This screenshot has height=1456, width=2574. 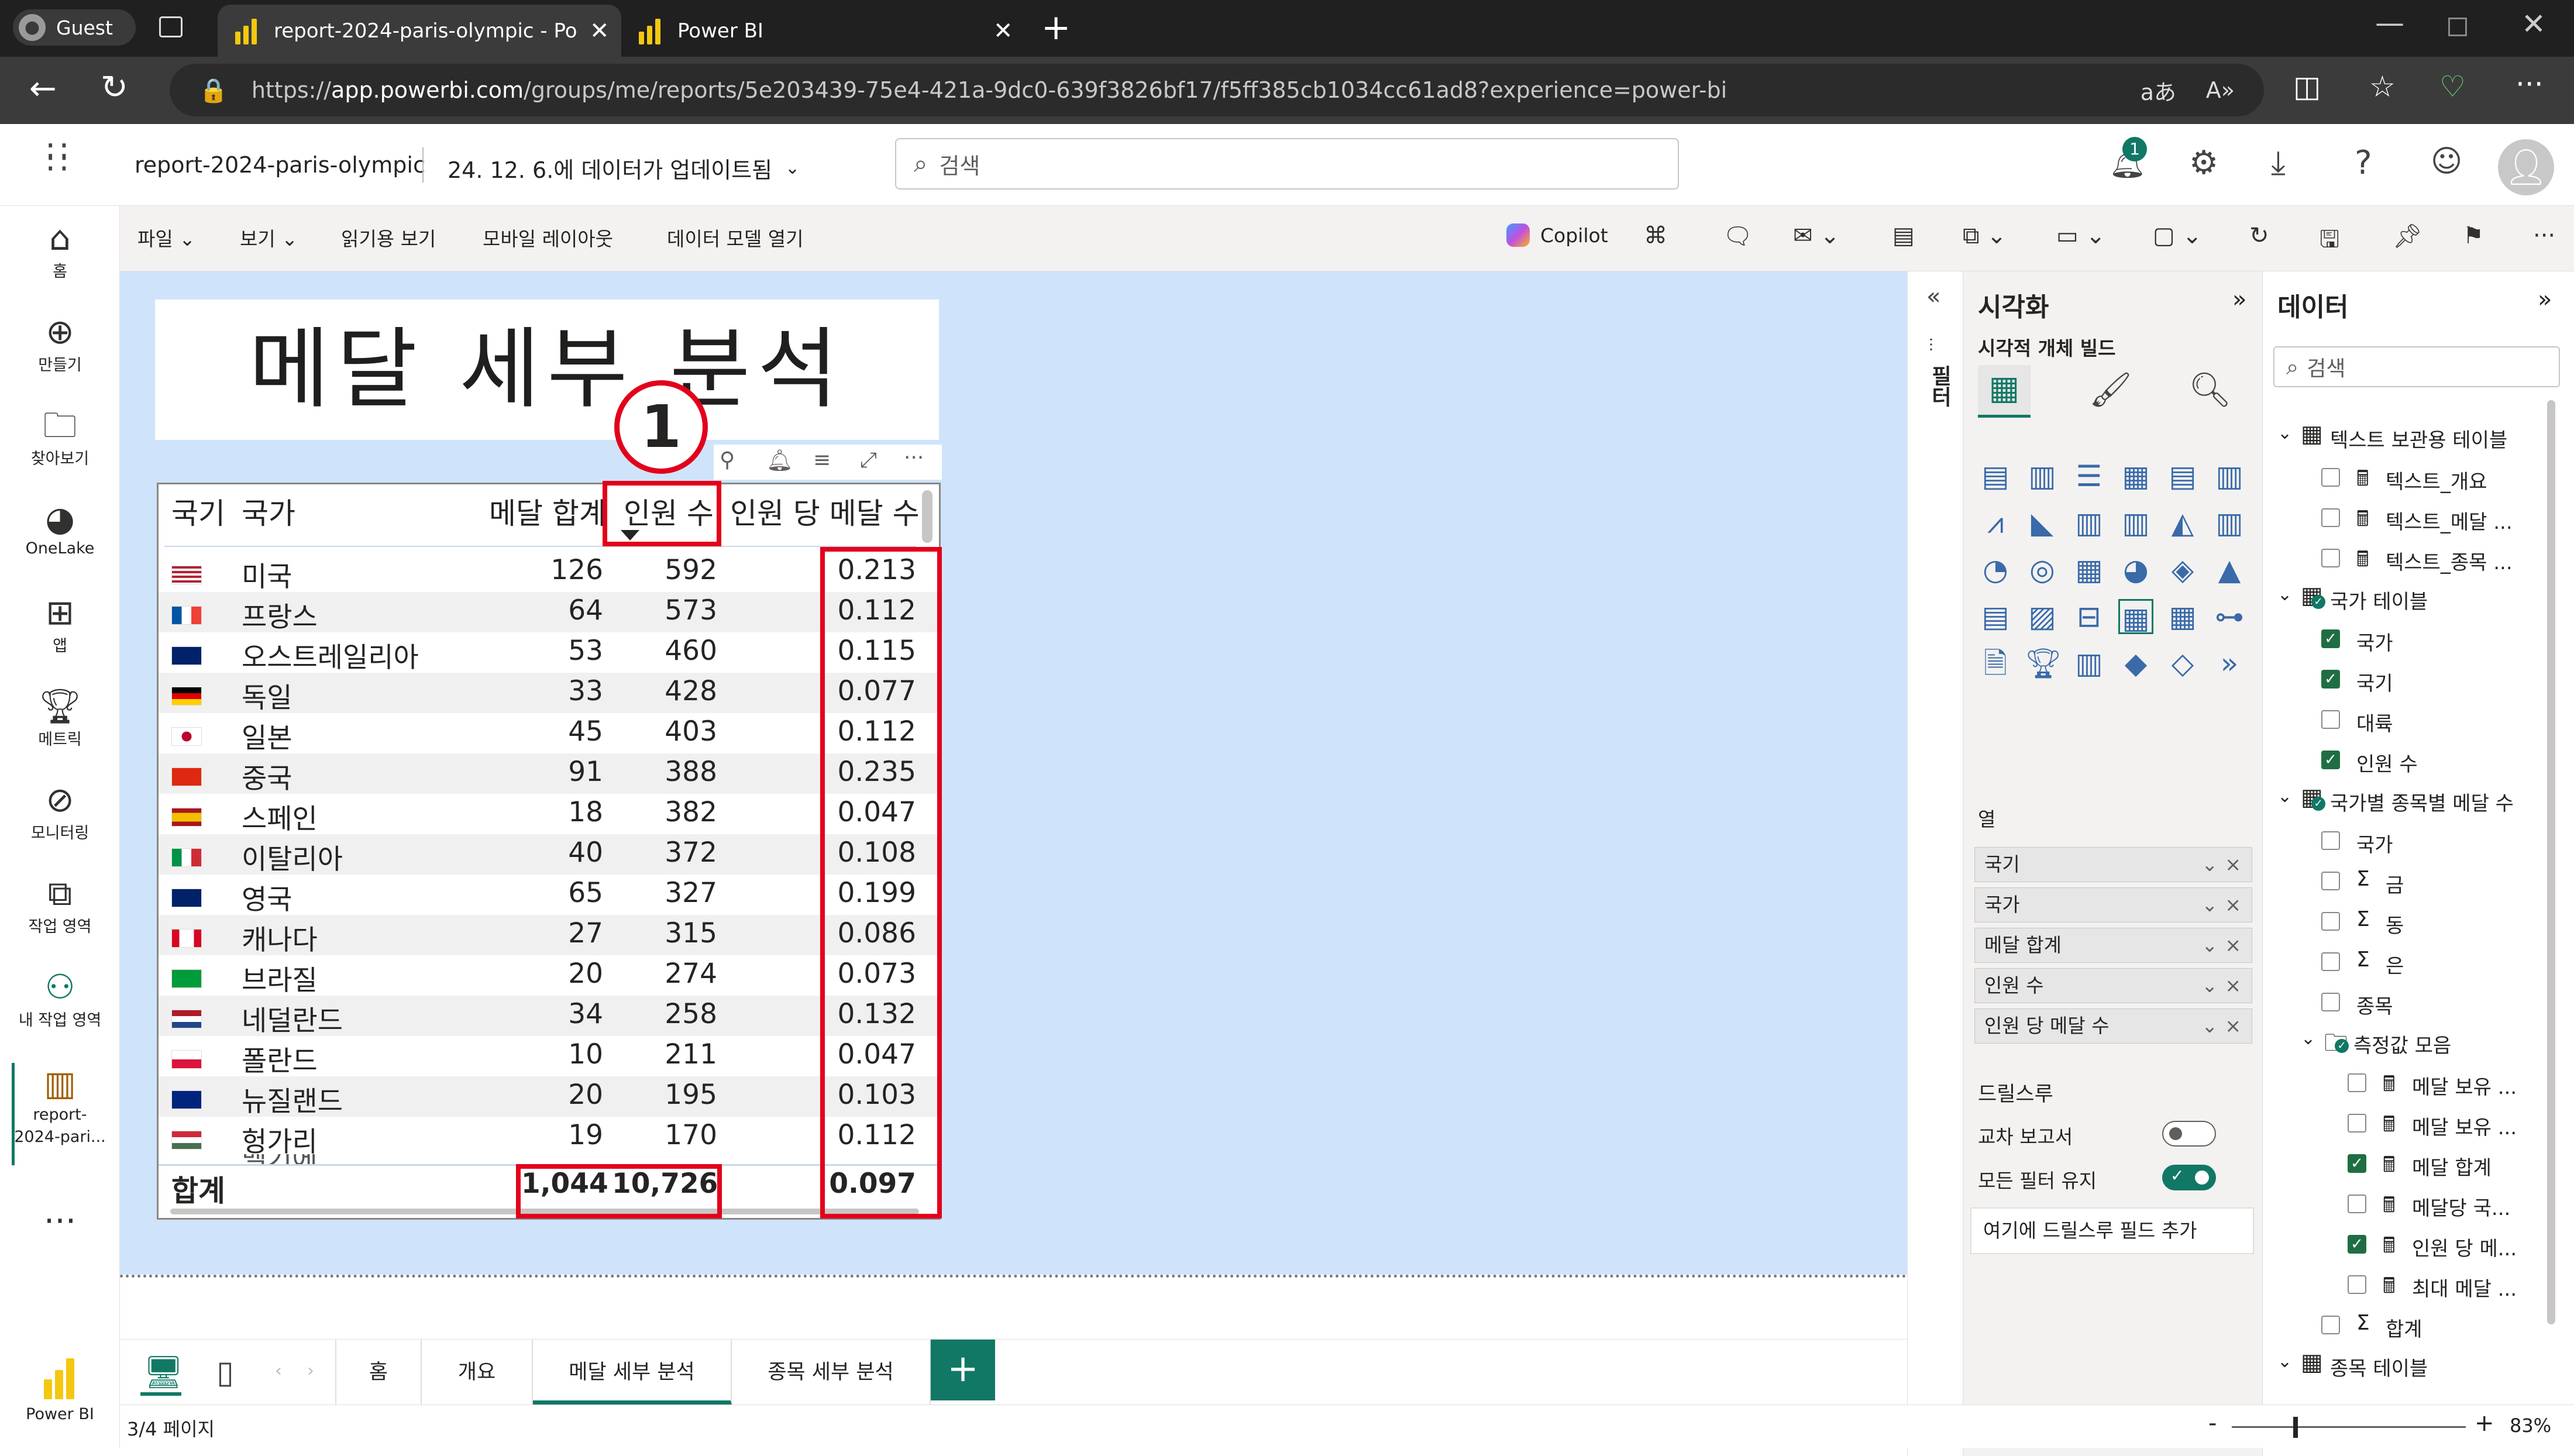 I want to click on feedback-icon: ☺, so click(x=2446, y=161).